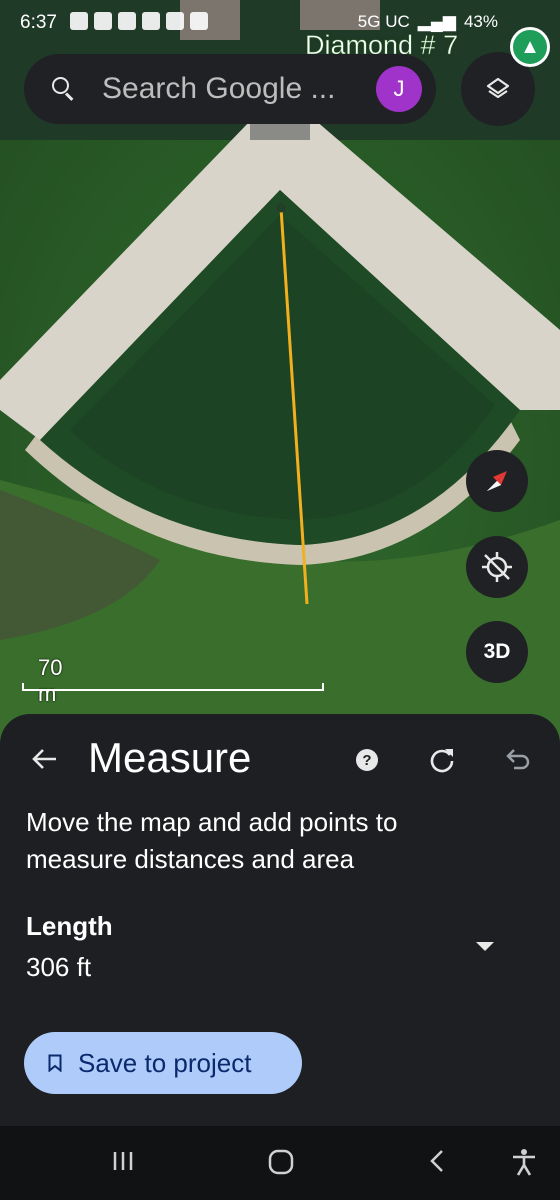  I want to click on mail-notification-icon, so click(103, 21).